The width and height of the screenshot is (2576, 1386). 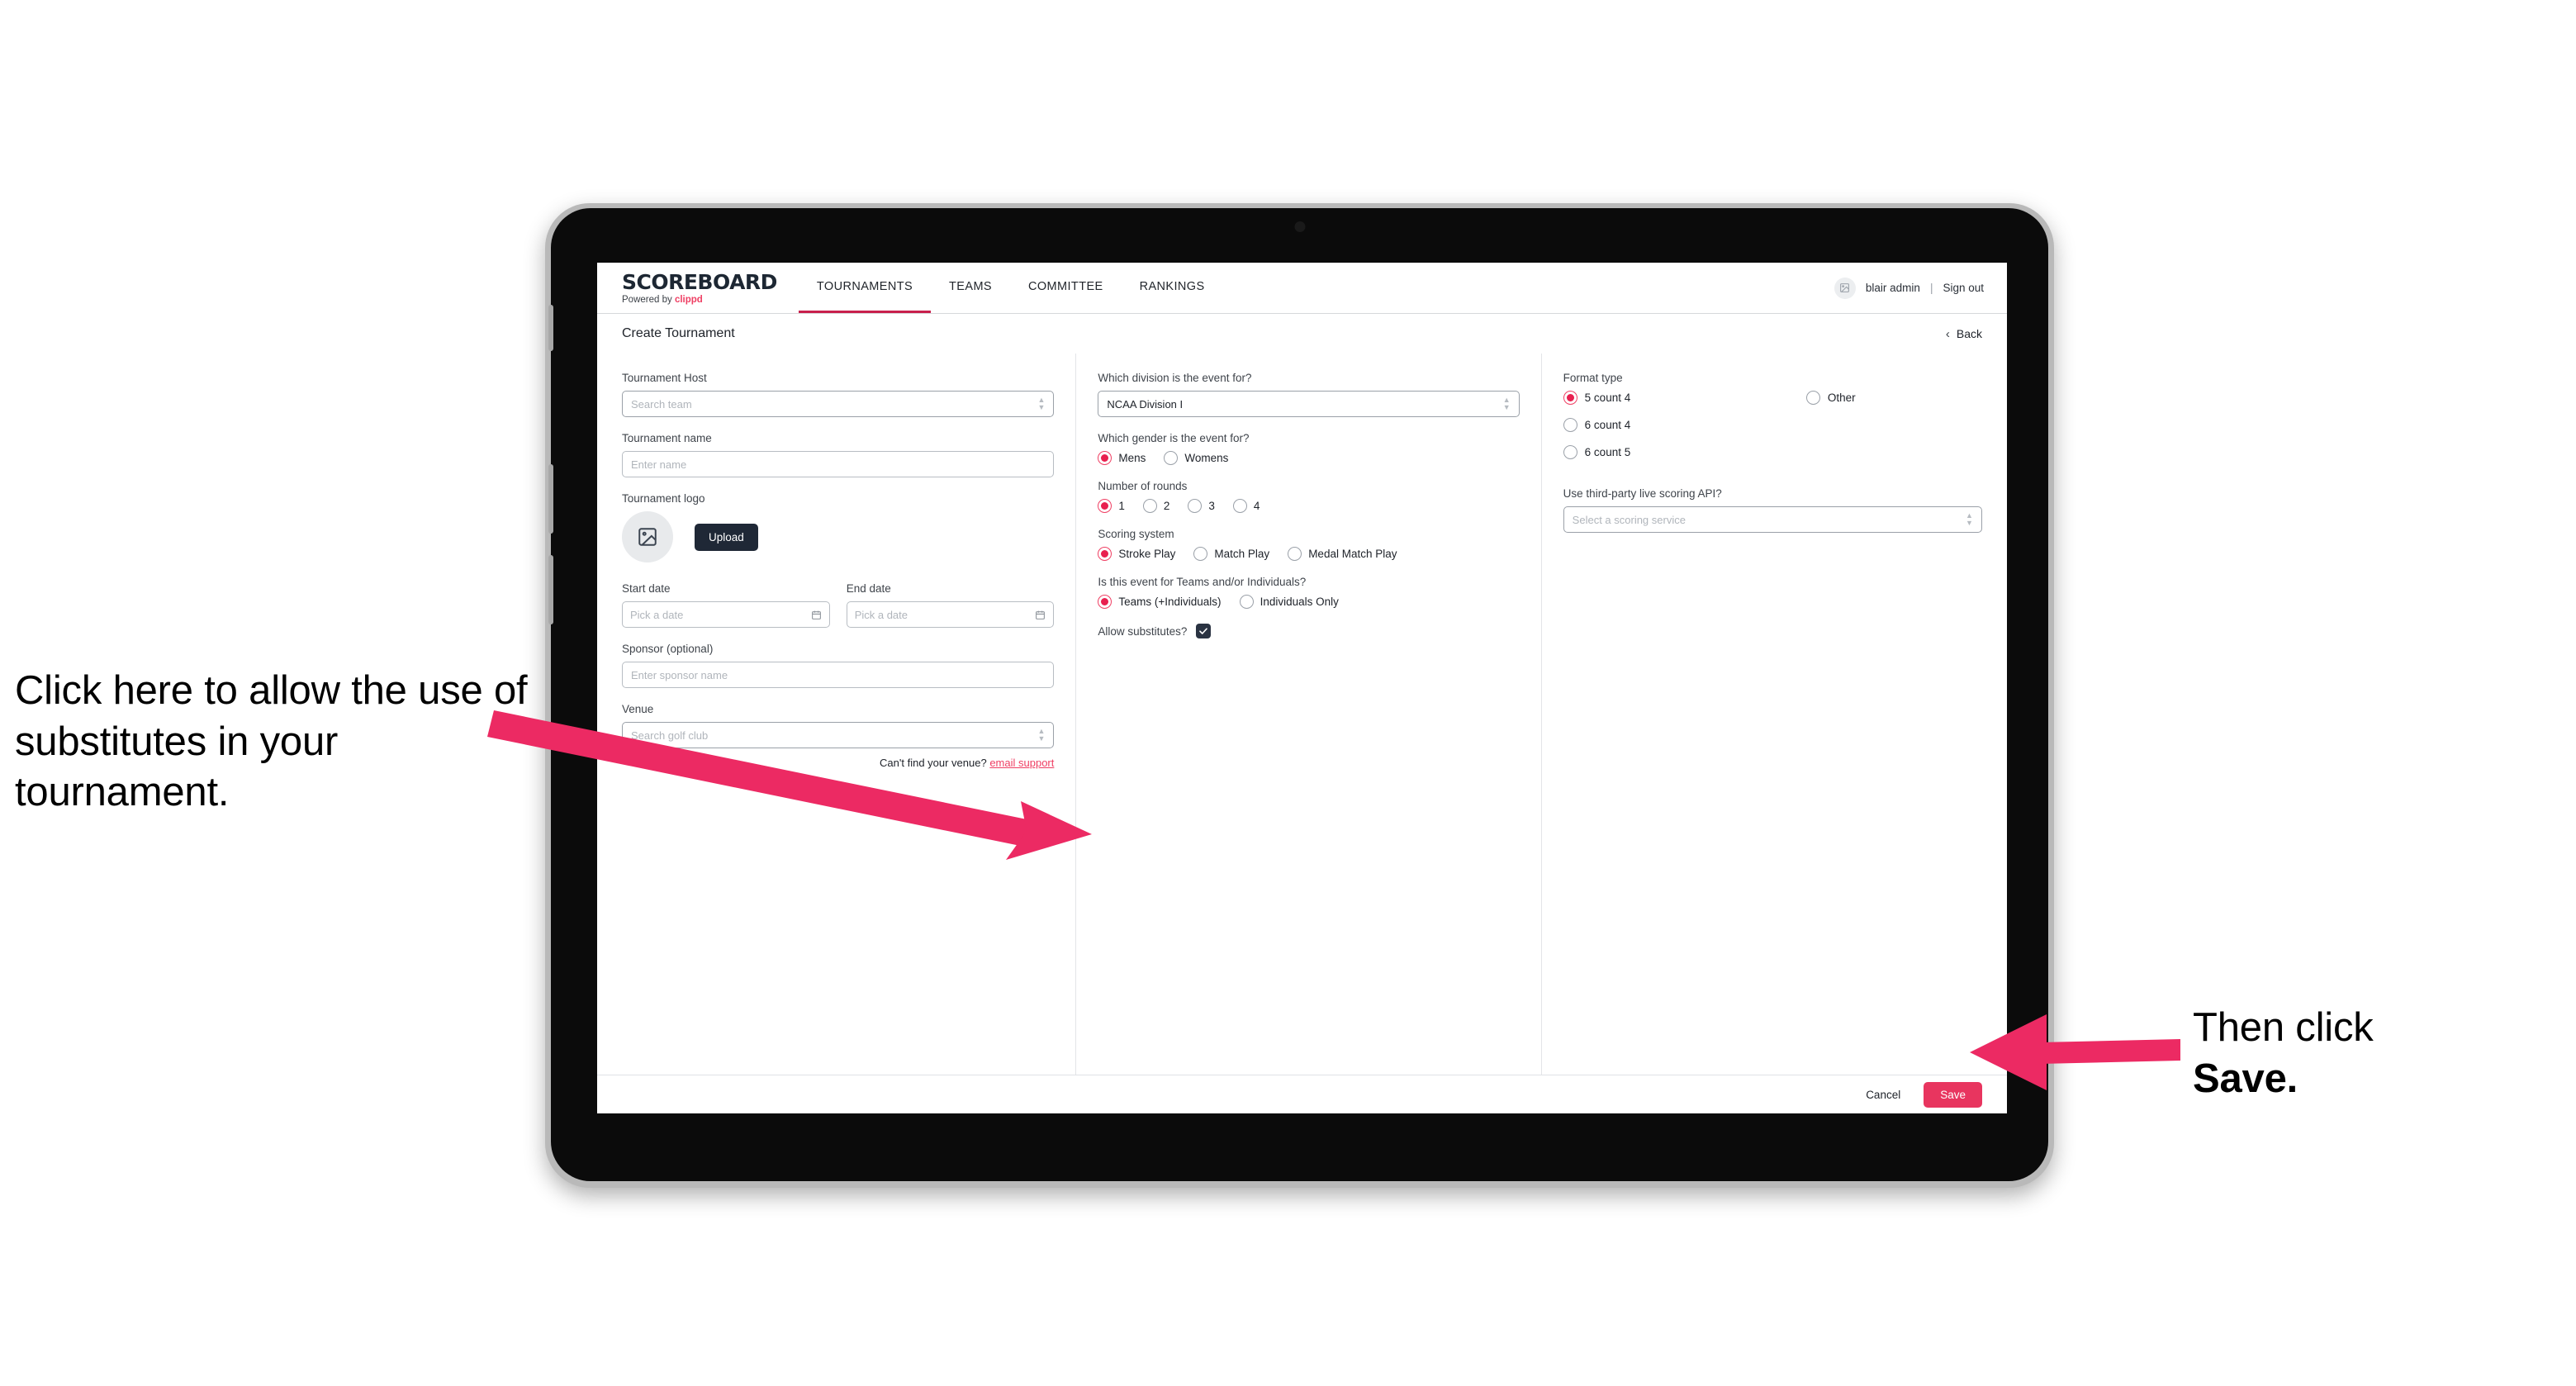 I want to click on scoring-system-label: Scoring system, so click(x=1136, y=534).